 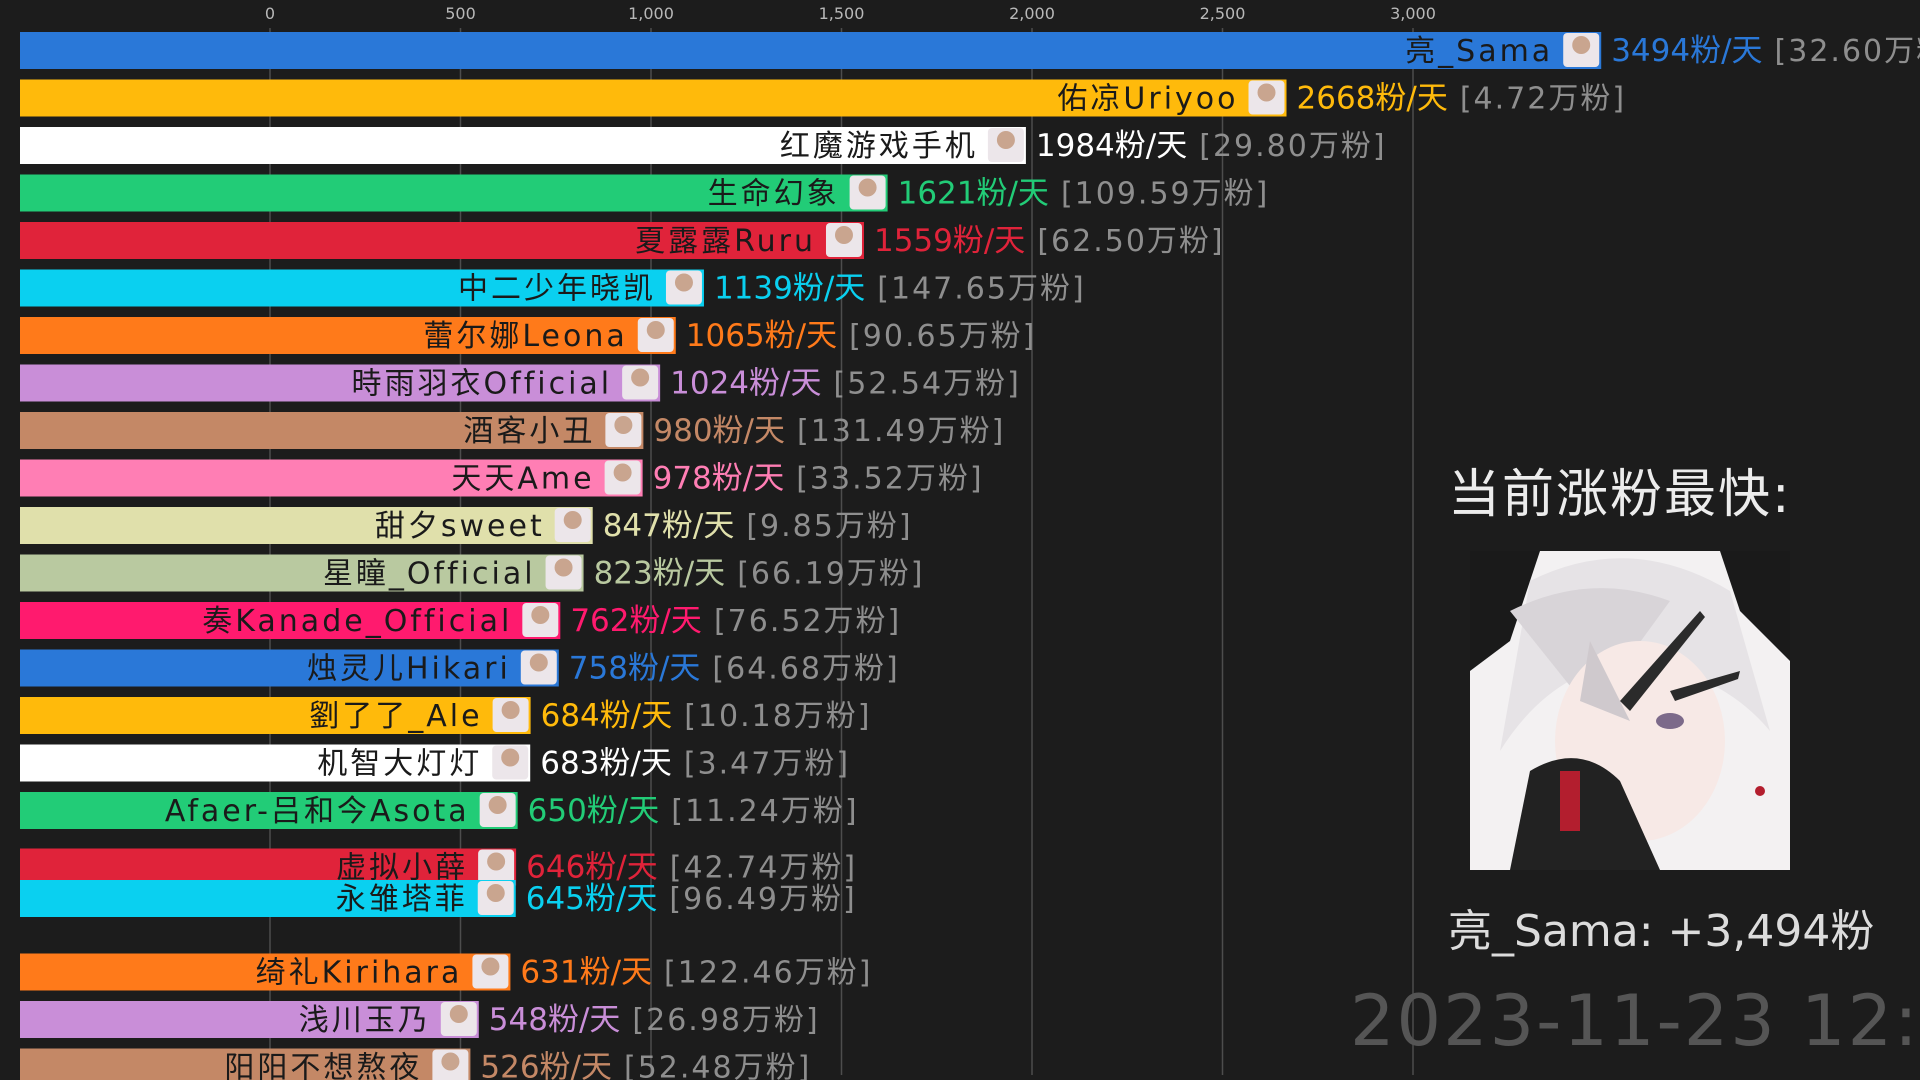 I want to click on bar-total-label: [3.47万粉], so click(x=767, y=764).